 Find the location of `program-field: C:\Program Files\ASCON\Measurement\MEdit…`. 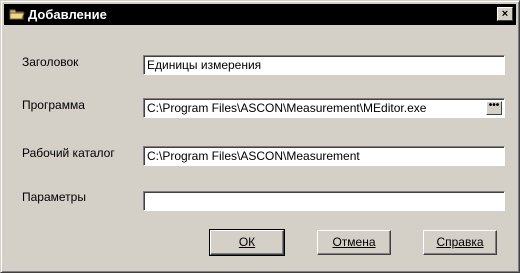

program-field: C:\Program Files\ASCON\Measurement\MEdit… is located at coordinates (324, 108).